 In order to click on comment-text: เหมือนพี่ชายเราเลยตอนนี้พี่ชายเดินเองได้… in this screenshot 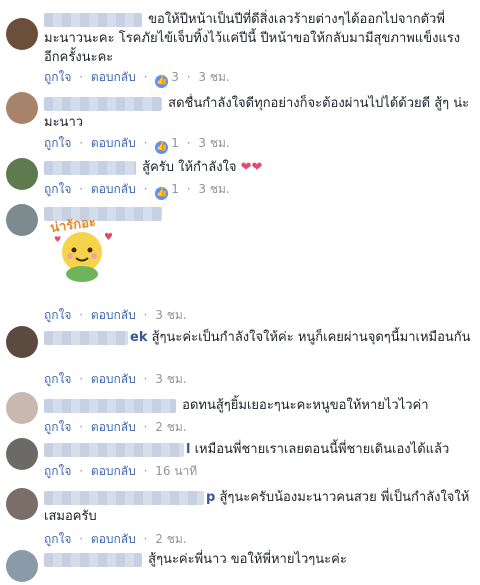, I will do `click(322, 449)`.